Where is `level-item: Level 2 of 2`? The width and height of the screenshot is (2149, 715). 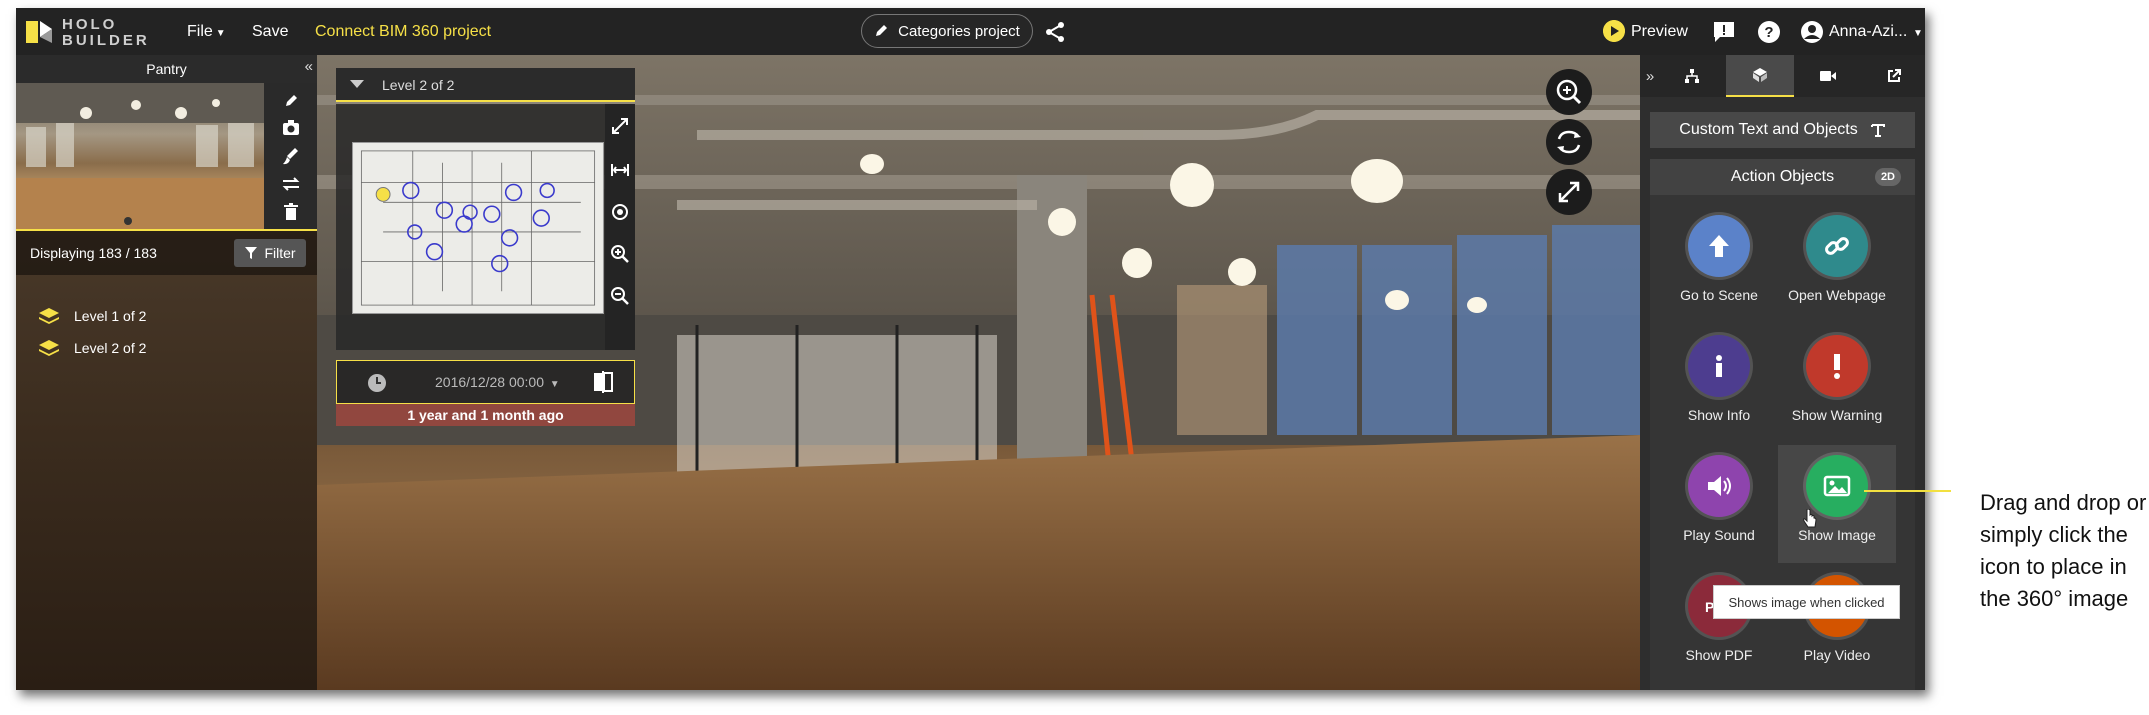
level-item: Level 2 of 2 is located at coordinates (92, 348).